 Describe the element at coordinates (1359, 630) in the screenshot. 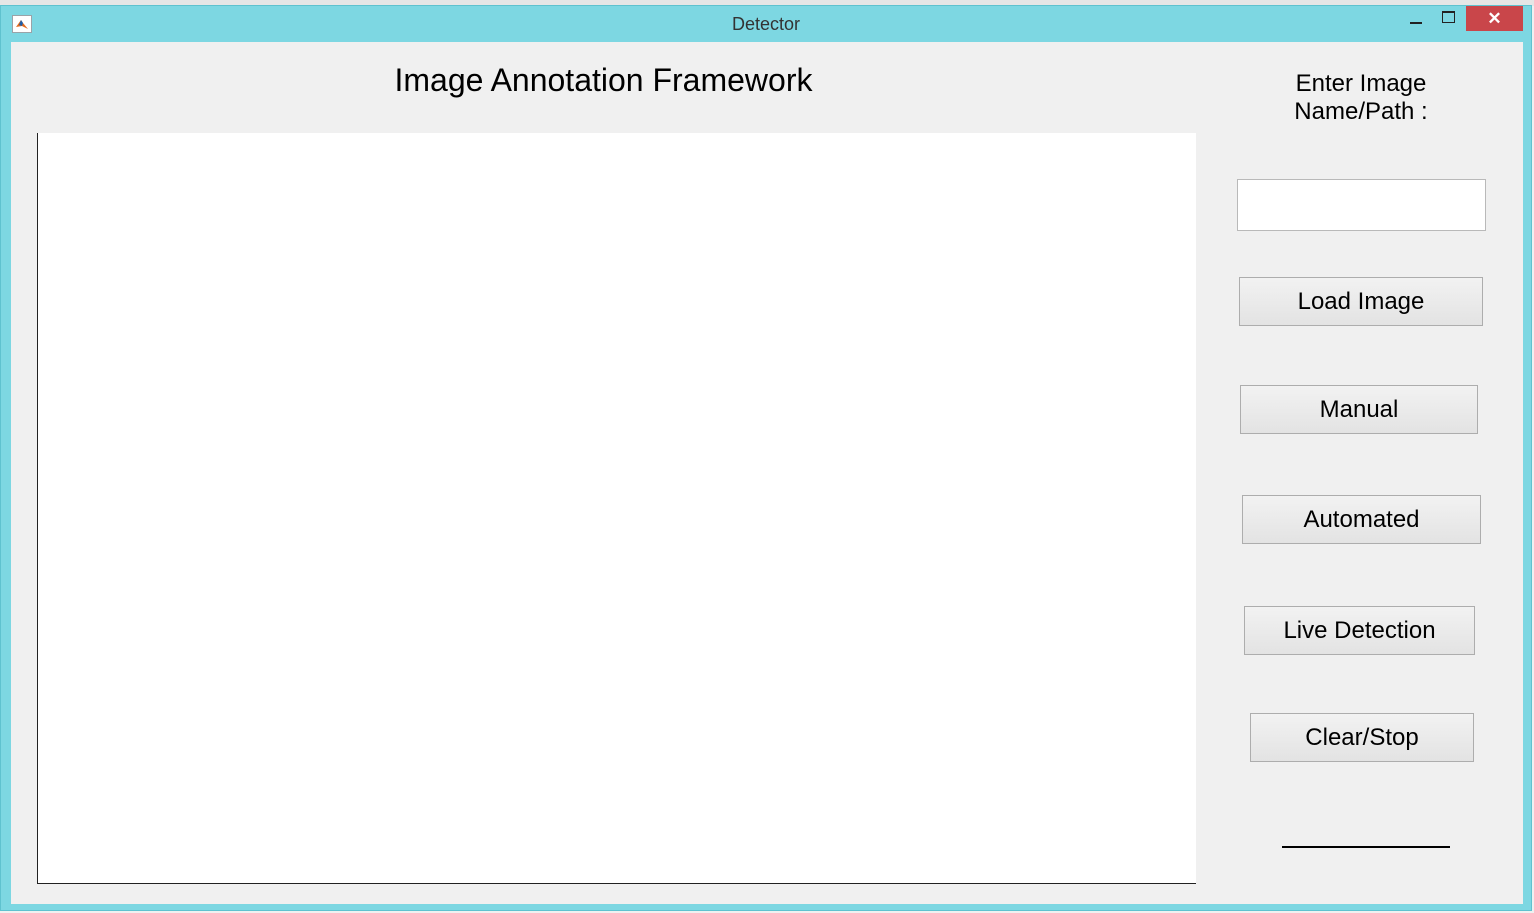

I see `live-detection-button: Live Detection` at that location.